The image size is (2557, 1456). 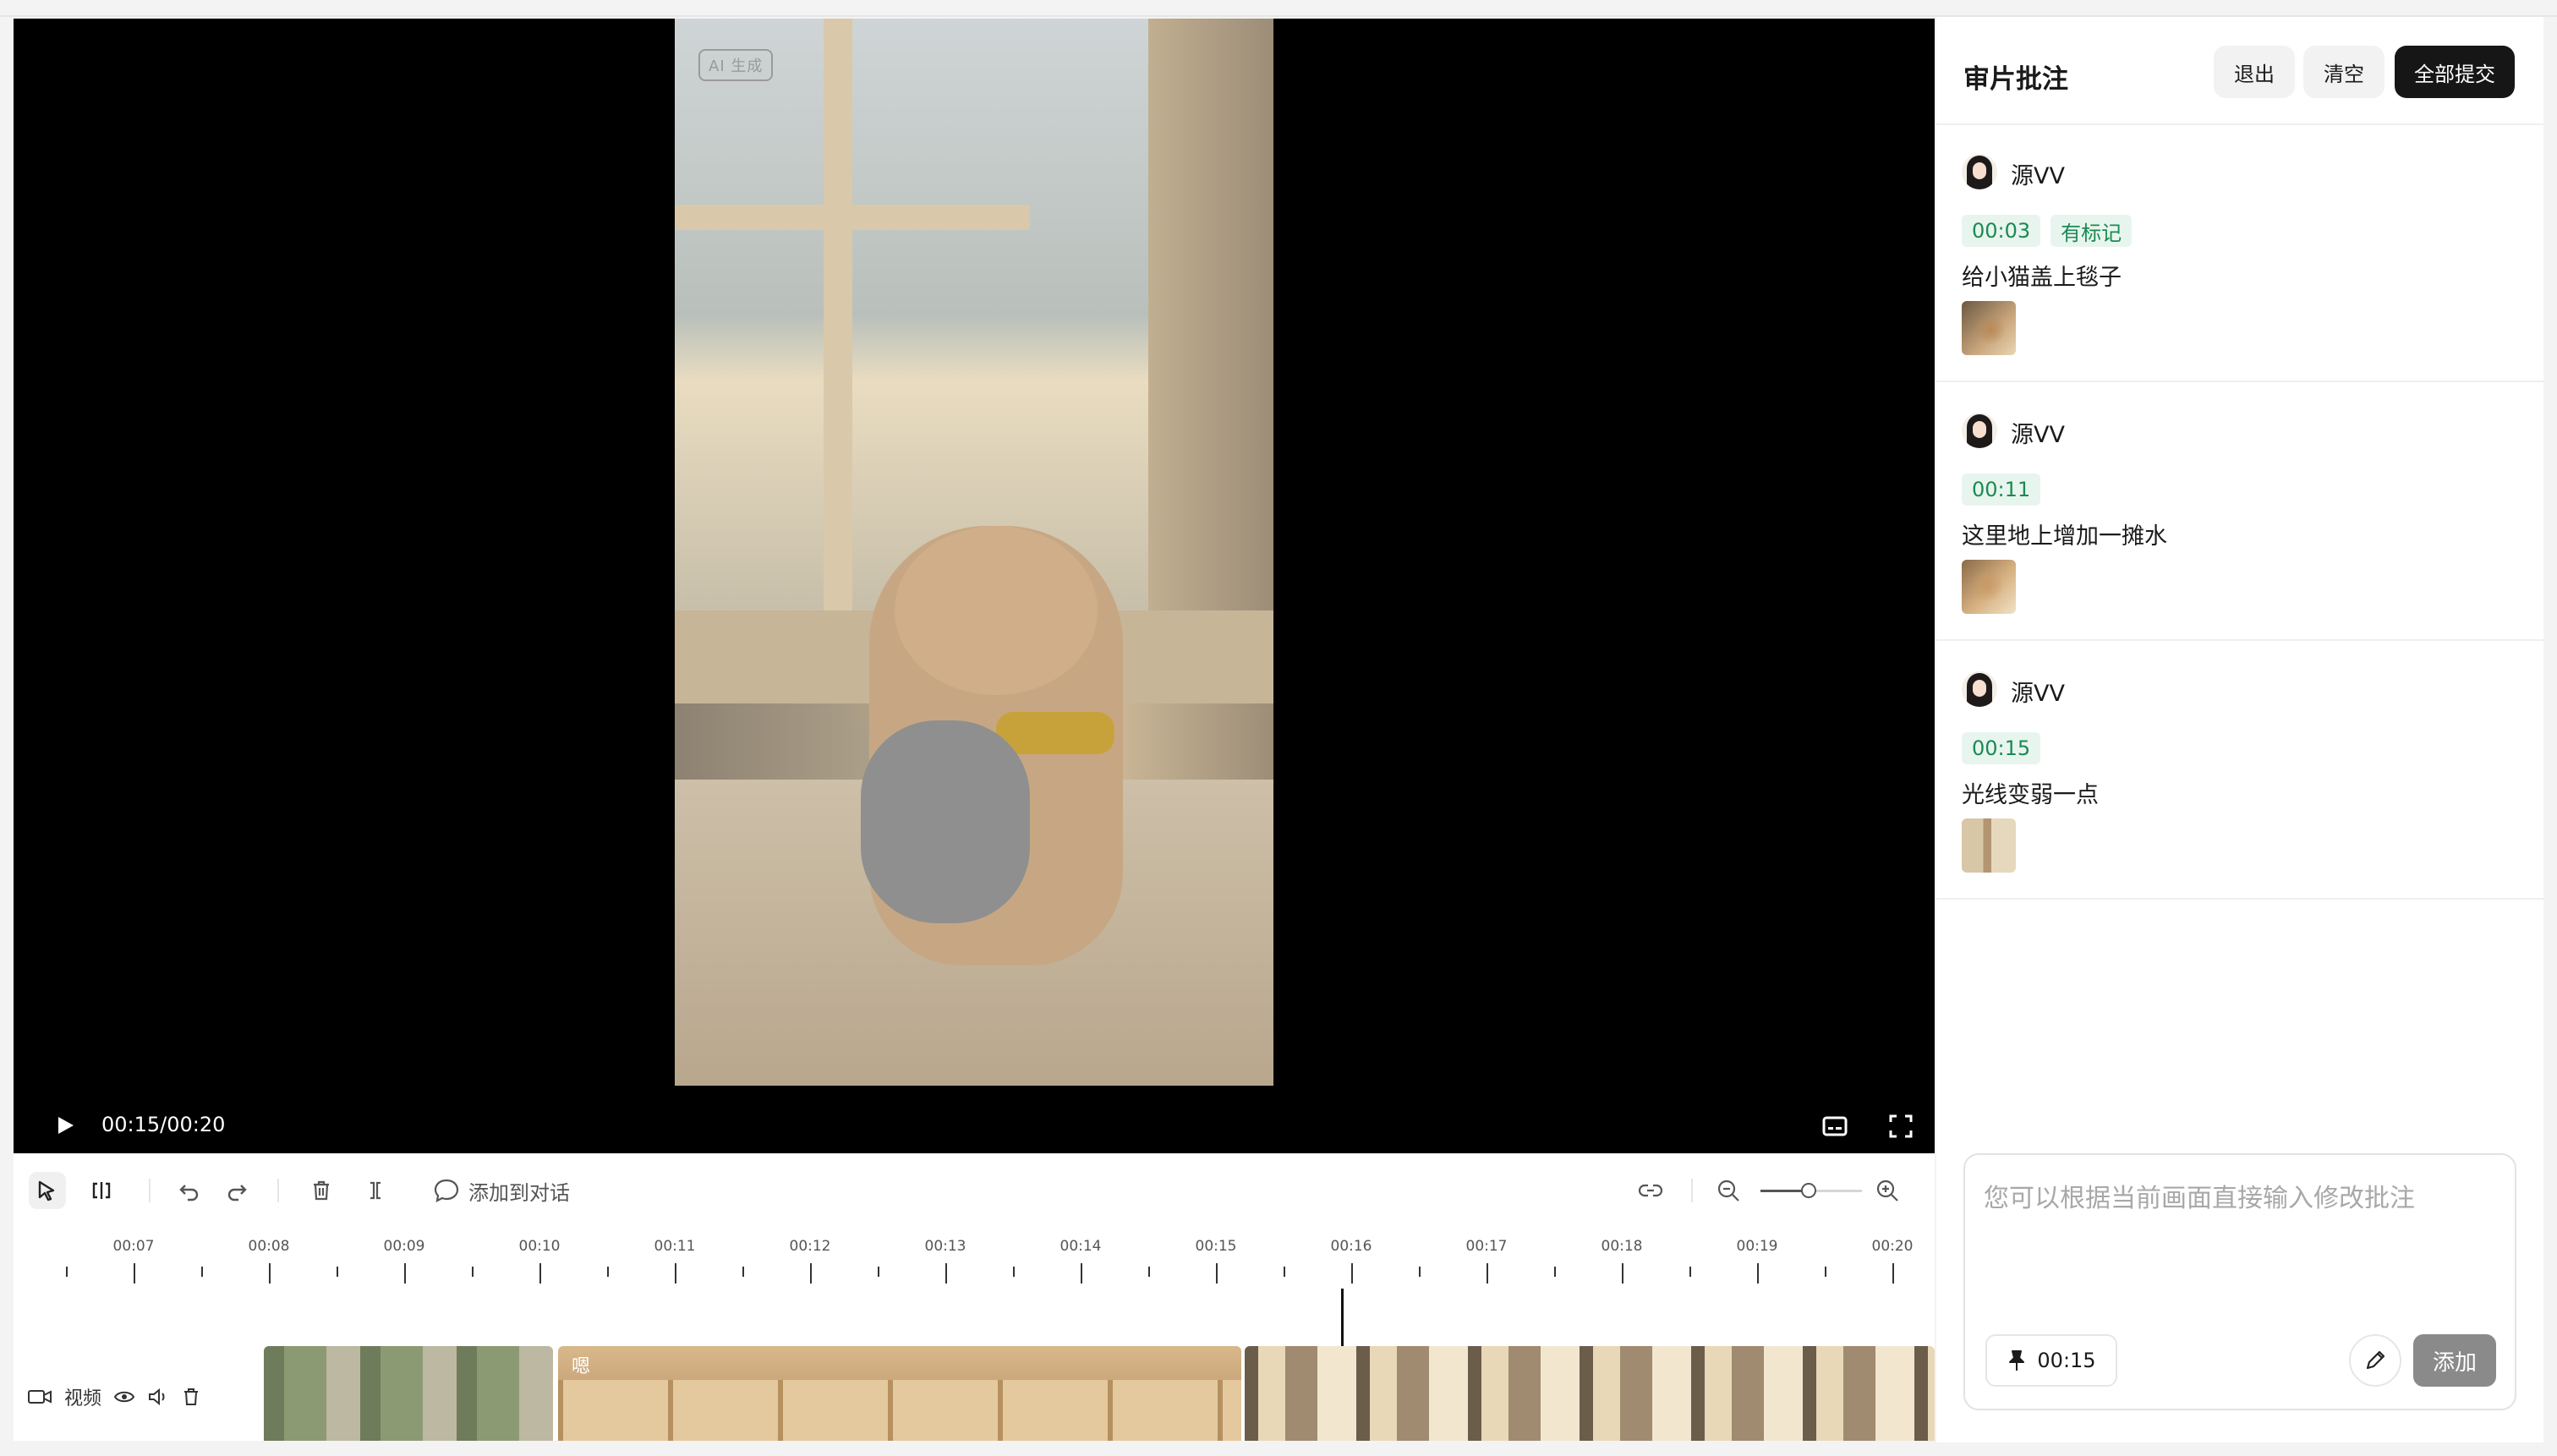 I want to click on clip-label: 嗯, so click(x=581, y=1367).